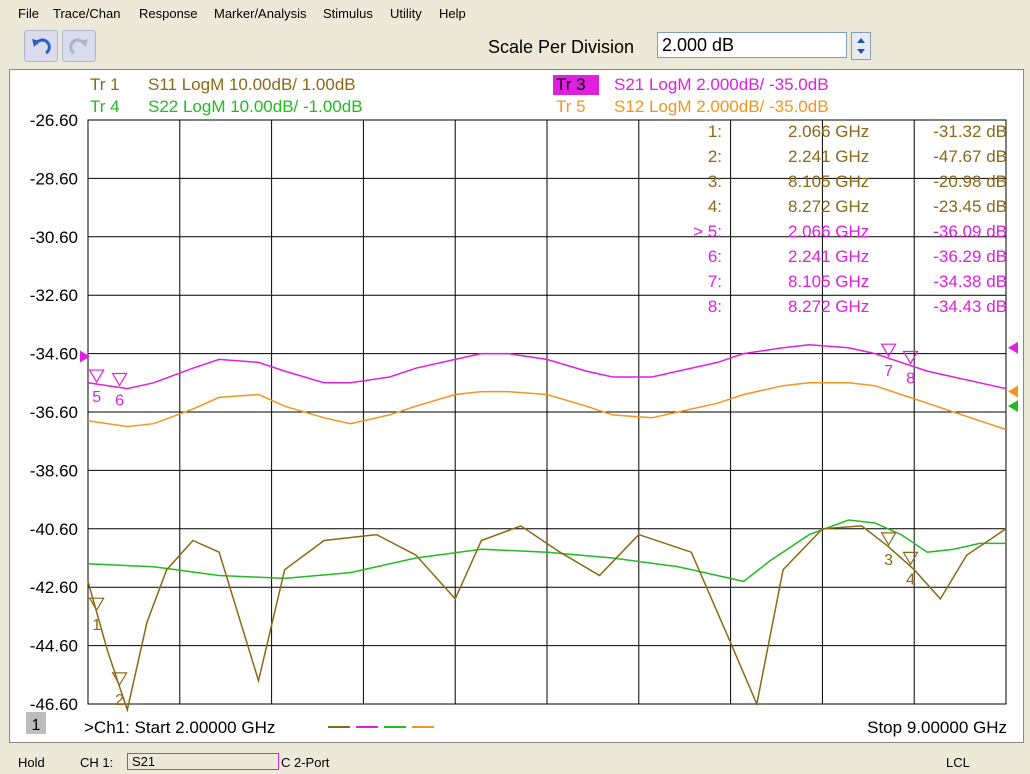  Describe the element at coordinates (54, 646) in the screenshot. I see `y-tick-label: -44.60` at that location.